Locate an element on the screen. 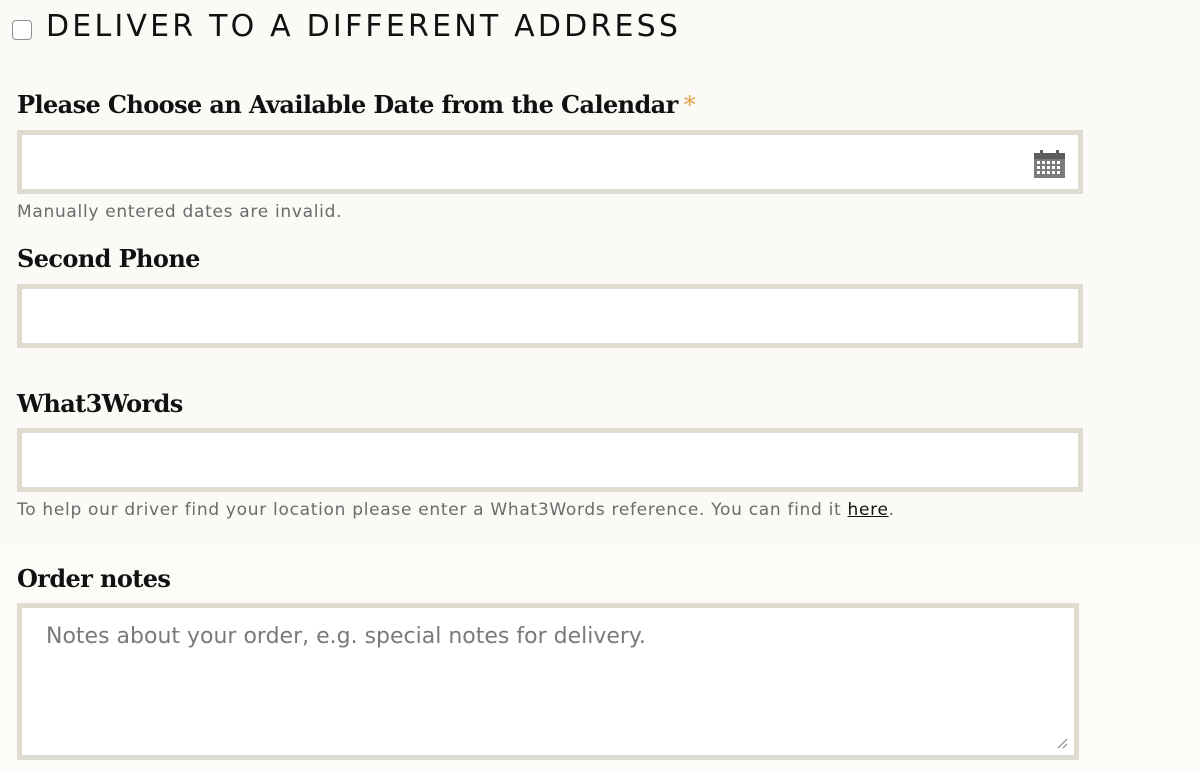 The height and width of the screenshot is (770, 1200). second-phone-input is located at coordinates (550, 316).